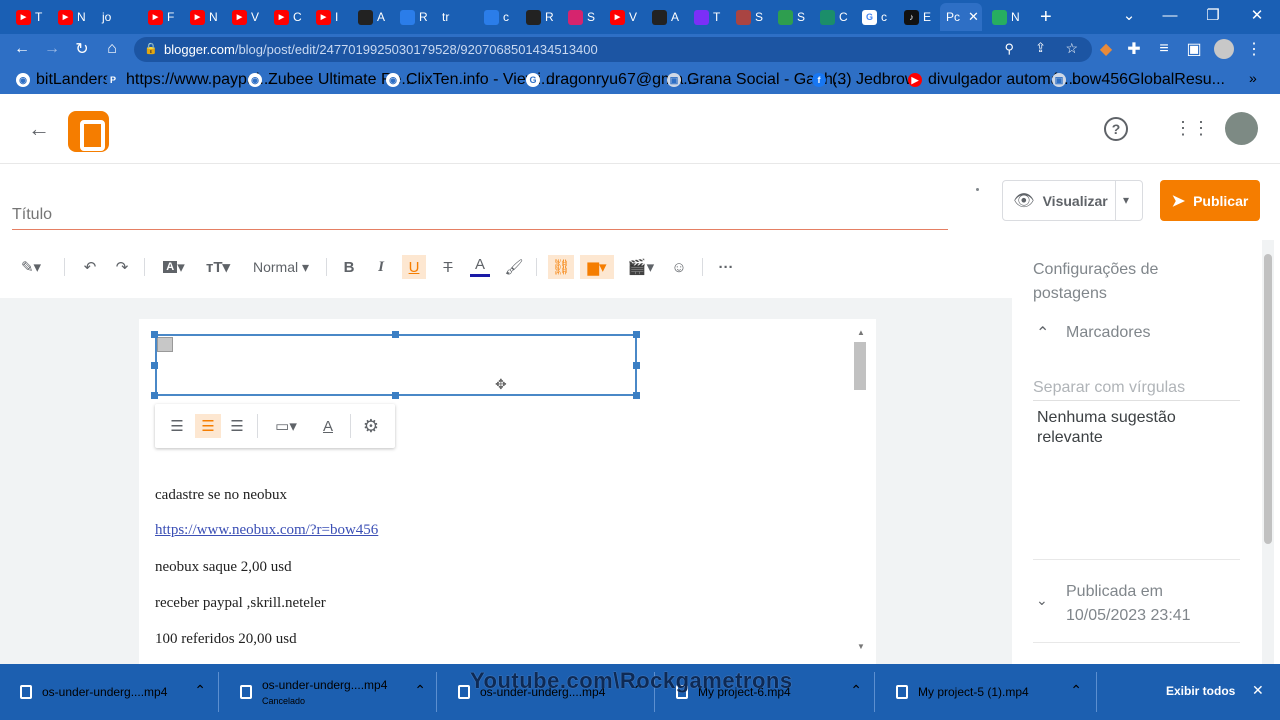 Image resolution: width=1280 pixels, height=720 pixels. What do you see at coordinates (328, 426) in the screenshot?
I see `caption-icon: A` at bounding box center [328, 426].